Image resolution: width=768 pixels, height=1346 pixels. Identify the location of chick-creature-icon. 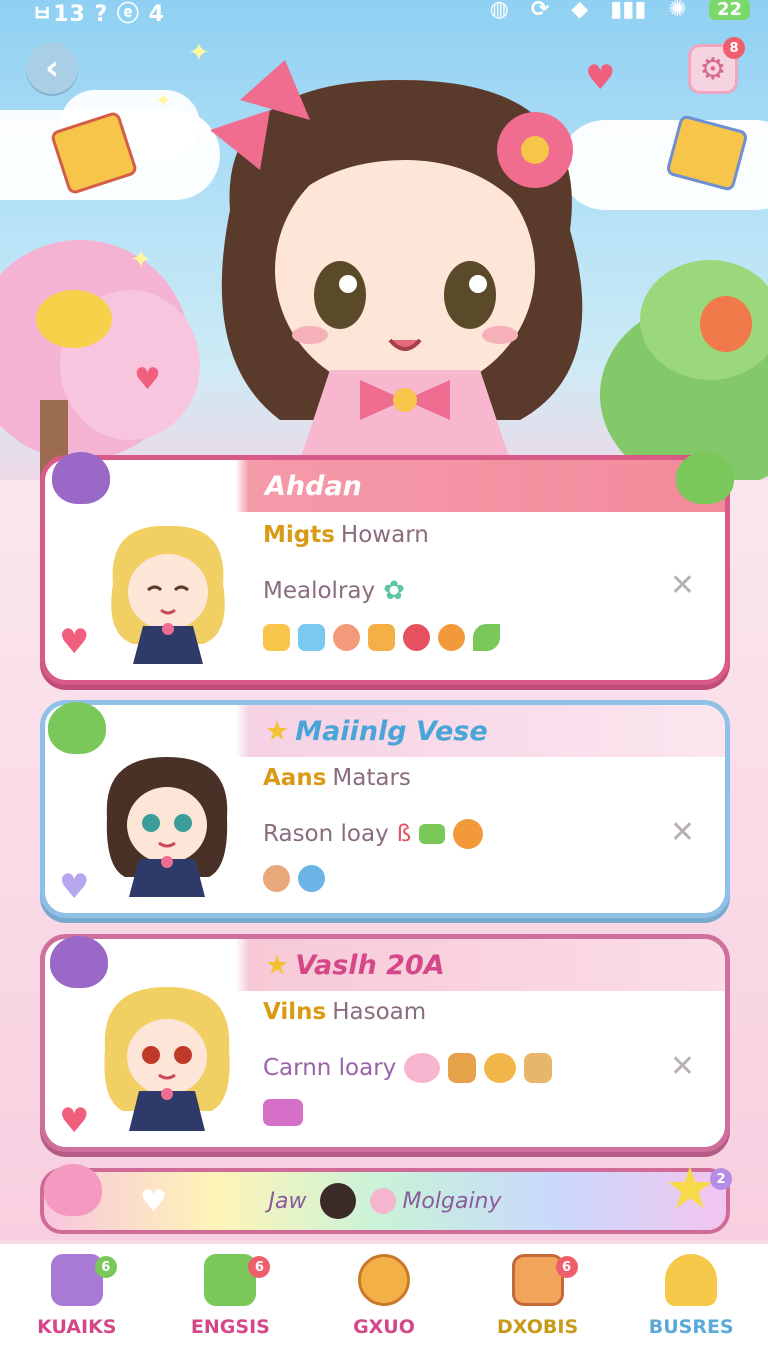
(74, 319).